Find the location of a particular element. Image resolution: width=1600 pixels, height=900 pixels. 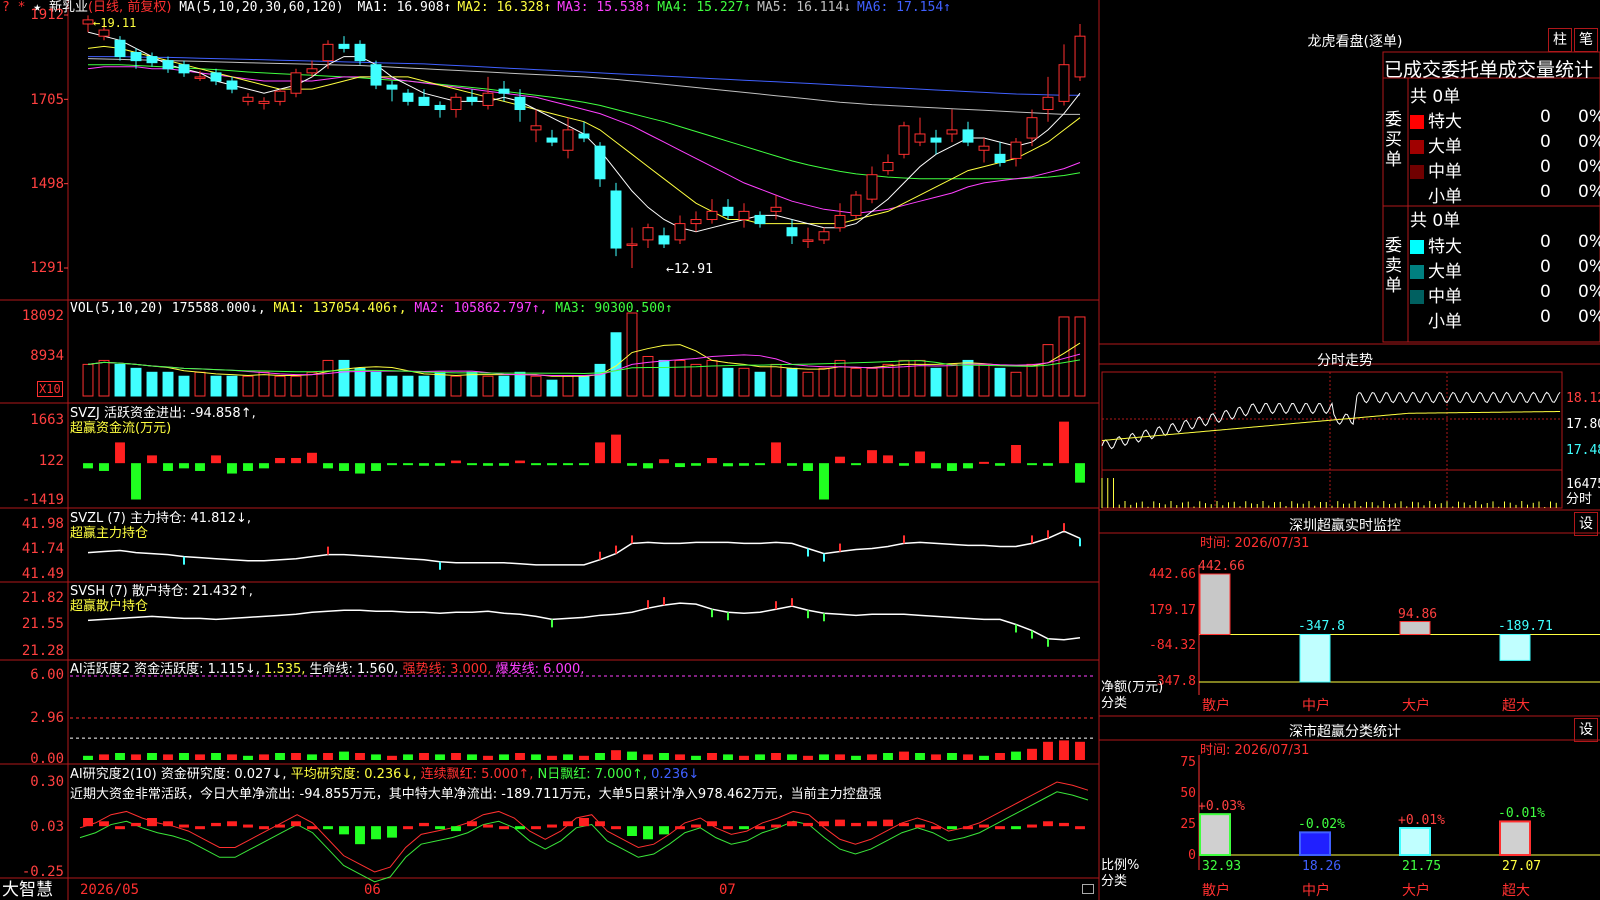

brand-logo: 大智慧 is located at coordinates (27, 890).